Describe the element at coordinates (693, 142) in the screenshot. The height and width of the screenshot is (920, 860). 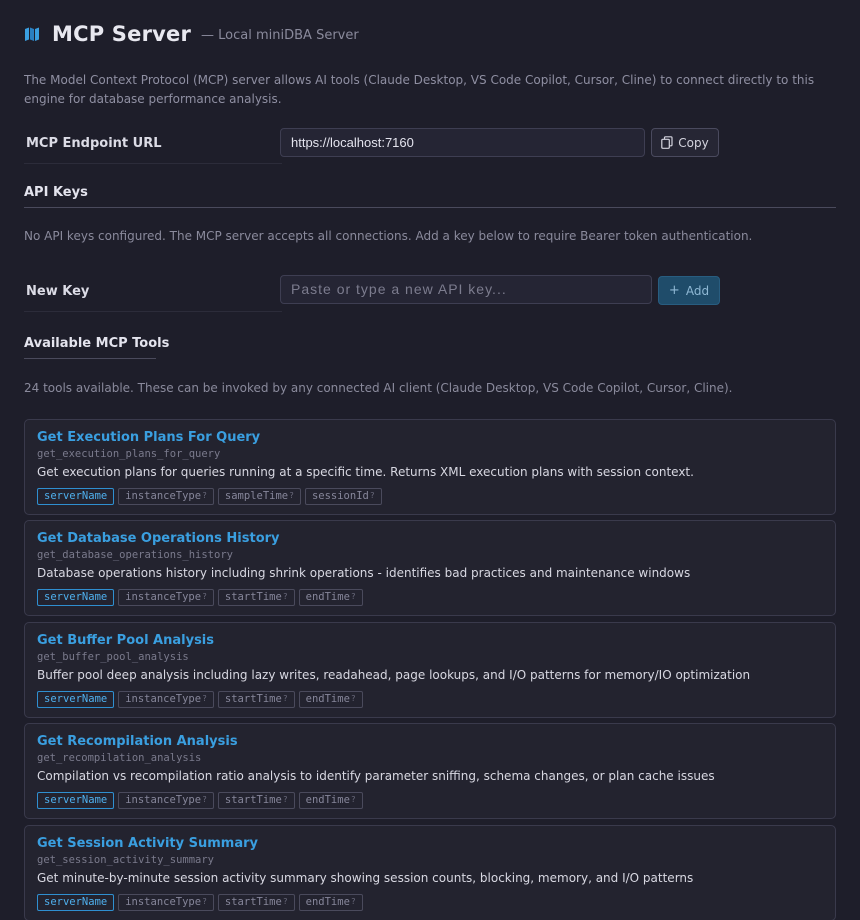
I see `copy-button-label: Copy` at that location.